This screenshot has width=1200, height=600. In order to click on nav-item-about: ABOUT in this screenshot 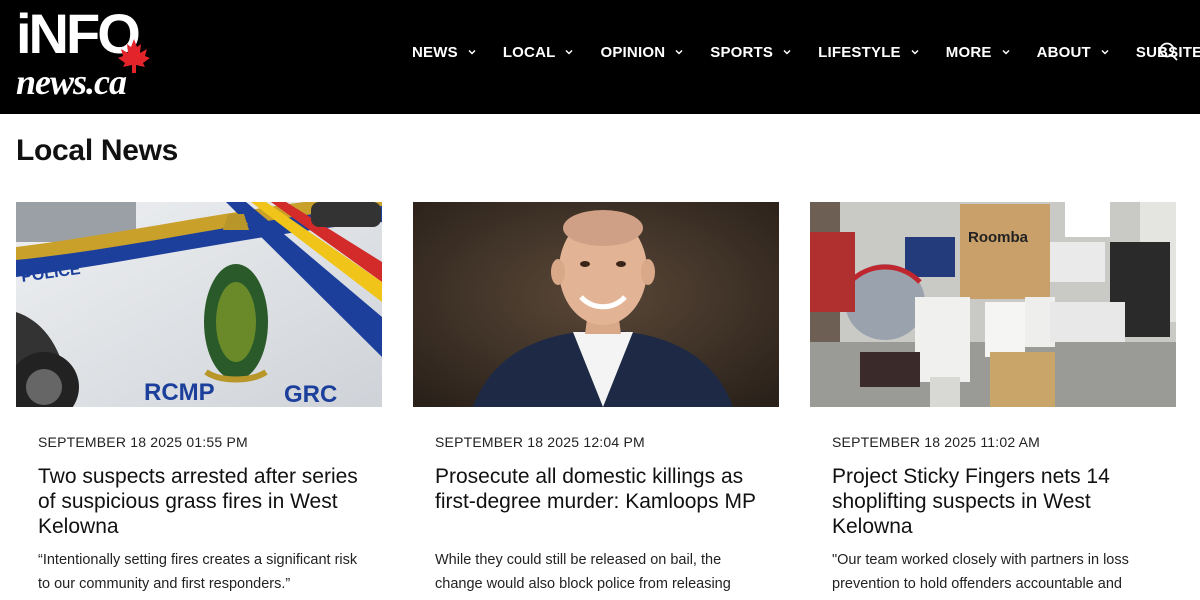, I will do `click(1073, 52)`.